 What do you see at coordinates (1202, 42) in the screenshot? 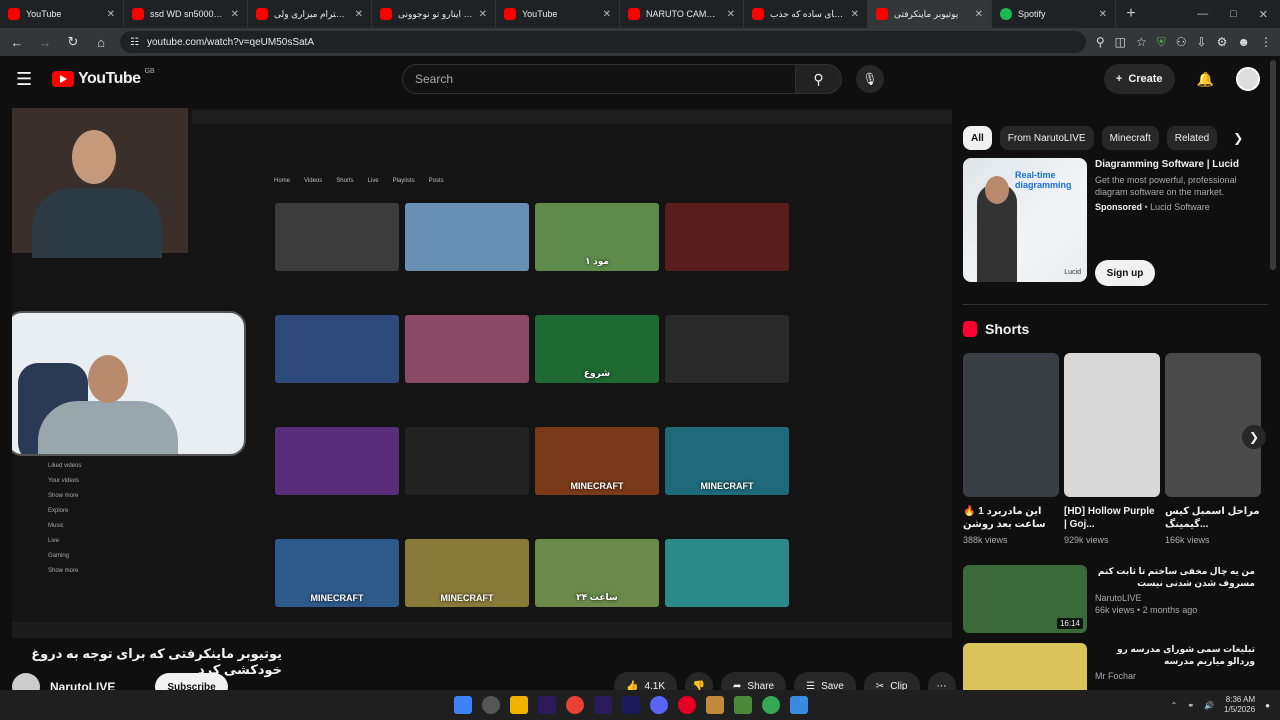
I see `downloads-icon: ⇩` at bounding box center [1202, 42].